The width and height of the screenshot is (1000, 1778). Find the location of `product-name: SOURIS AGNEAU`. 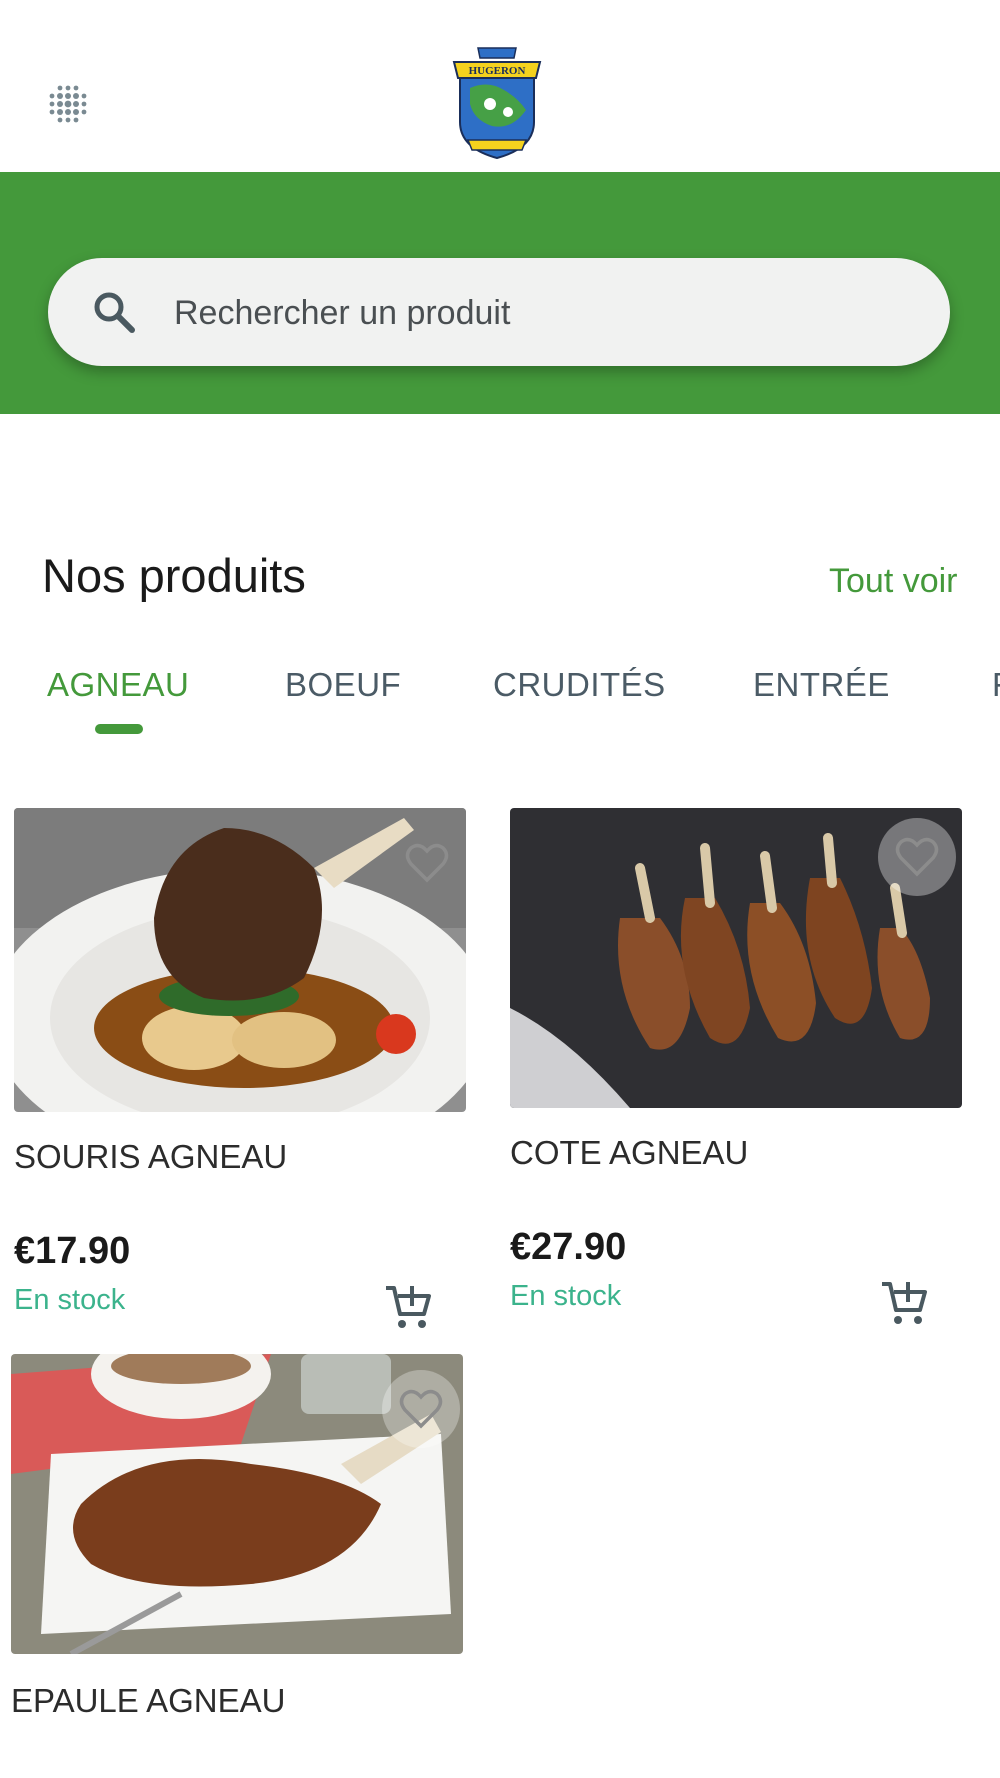

product-name: SOURIS AGNEAU is located at coordinates (151, 1156).